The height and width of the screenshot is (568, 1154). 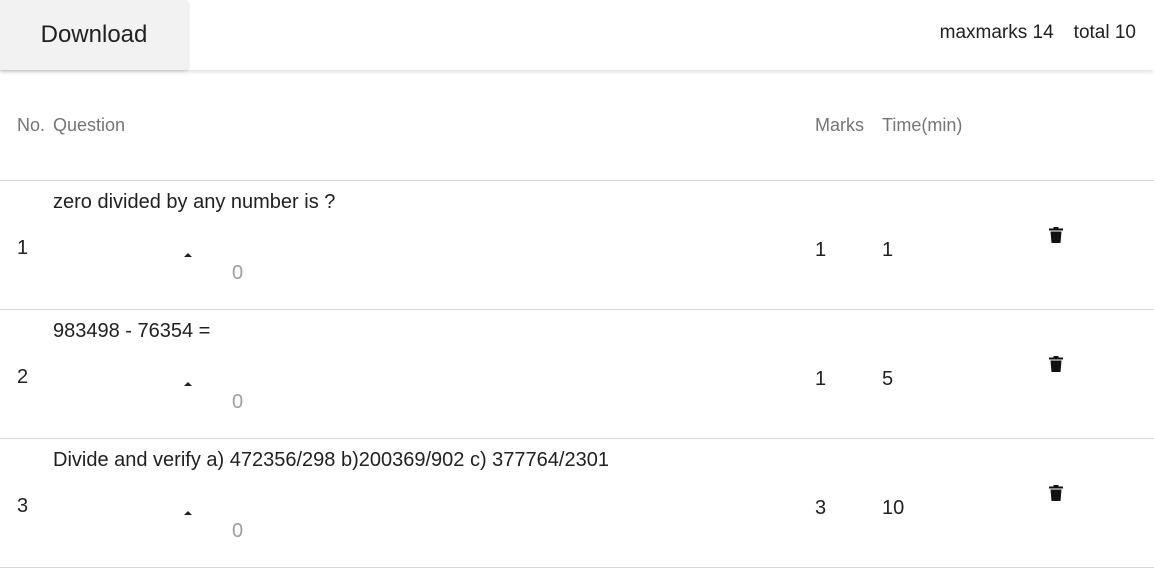 I want to click on question-marks: 3, so click(x=821, y=508).